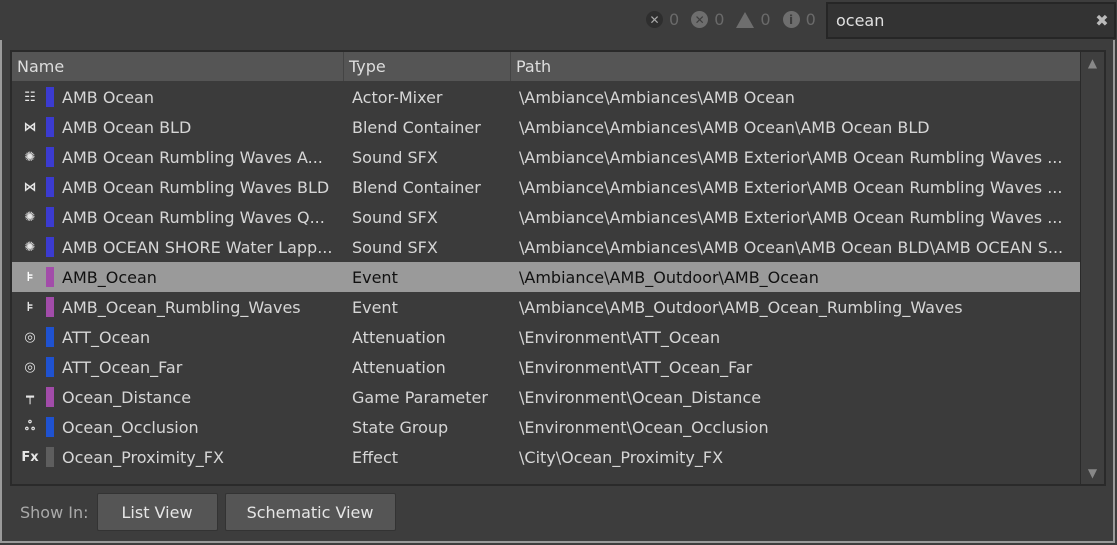 Image resolution: width=1117 pixels, height=545 pixels. What do you see at coordinates (375, 457) in the screenshot?
I see `cell-type: Effect` at bounding box center [375, 457].